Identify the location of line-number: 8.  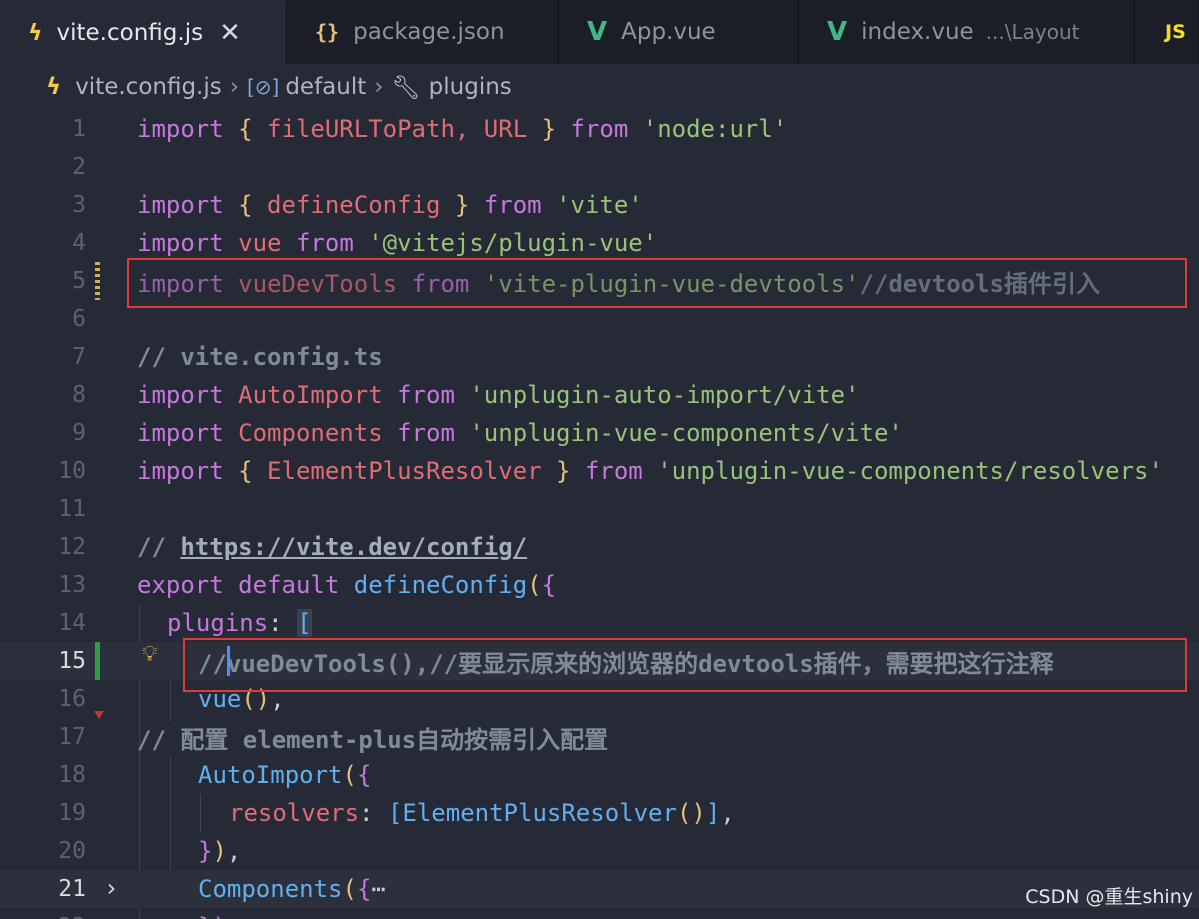
(79, 395).